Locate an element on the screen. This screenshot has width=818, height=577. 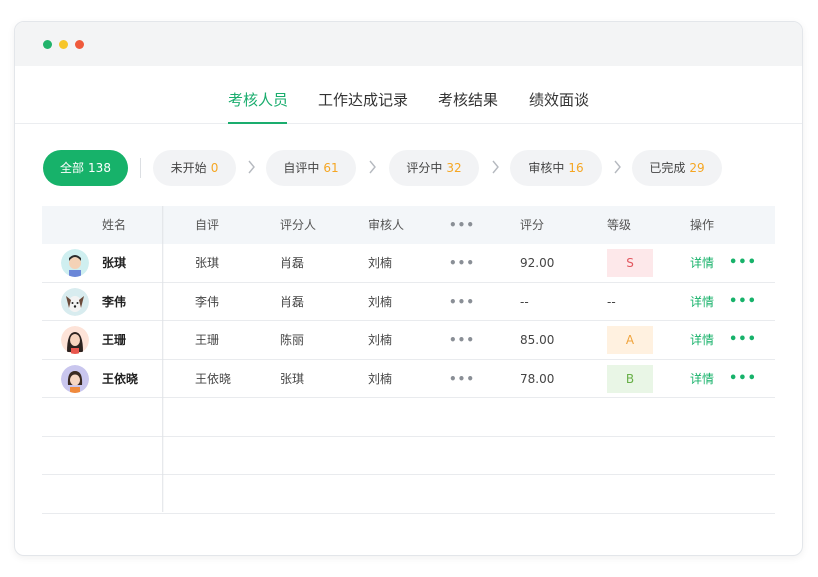
window-close-dot is located at coordinates (79, 44).